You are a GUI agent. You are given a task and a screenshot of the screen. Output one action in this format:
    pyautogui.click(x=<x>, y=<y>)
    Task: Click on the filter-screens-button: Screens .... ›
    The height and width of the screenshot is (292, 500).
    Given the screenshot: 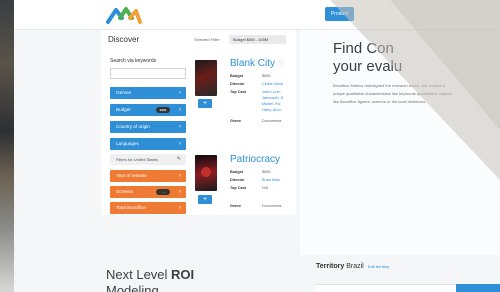 What is the action you would take?
    pyautogui.click(x=148, y=192)
    